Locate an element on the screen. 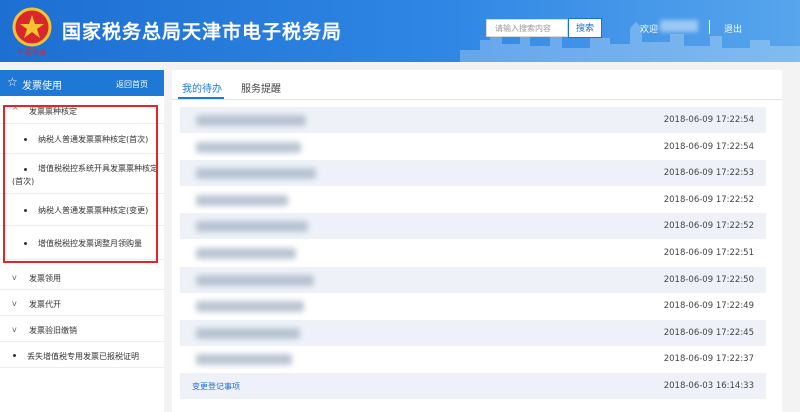 The height and width of the screenshot is (412, 800). todo-row: 变更登记事项 2018-06-03 16:14:33 is located at coordinates (473, 386).